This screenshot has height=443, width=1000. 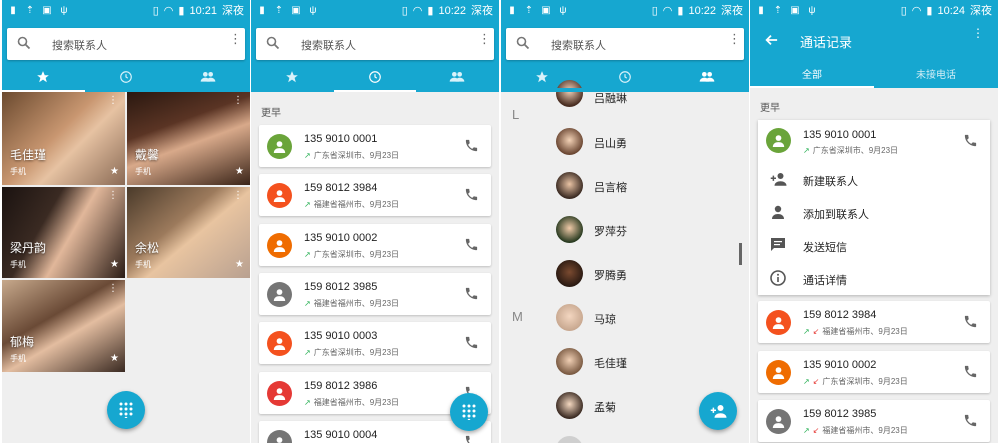 I want to click on section-letter: L, so click(x=516, y=114).